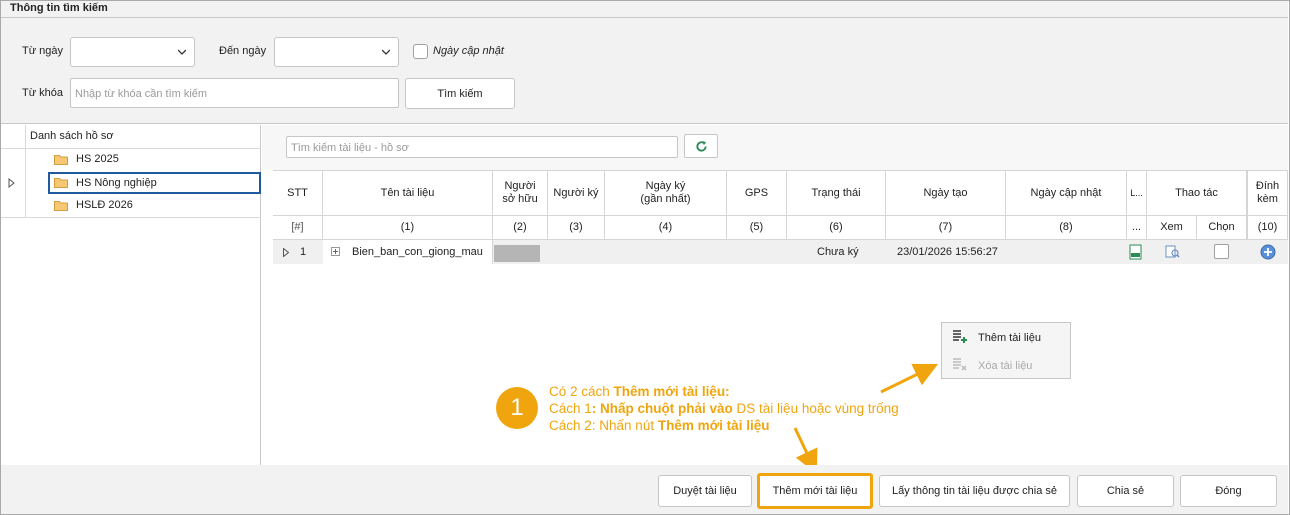 This screenshot has width=1290, height=515. I want to click on col-index-updated: (8), so click(1066, 228).